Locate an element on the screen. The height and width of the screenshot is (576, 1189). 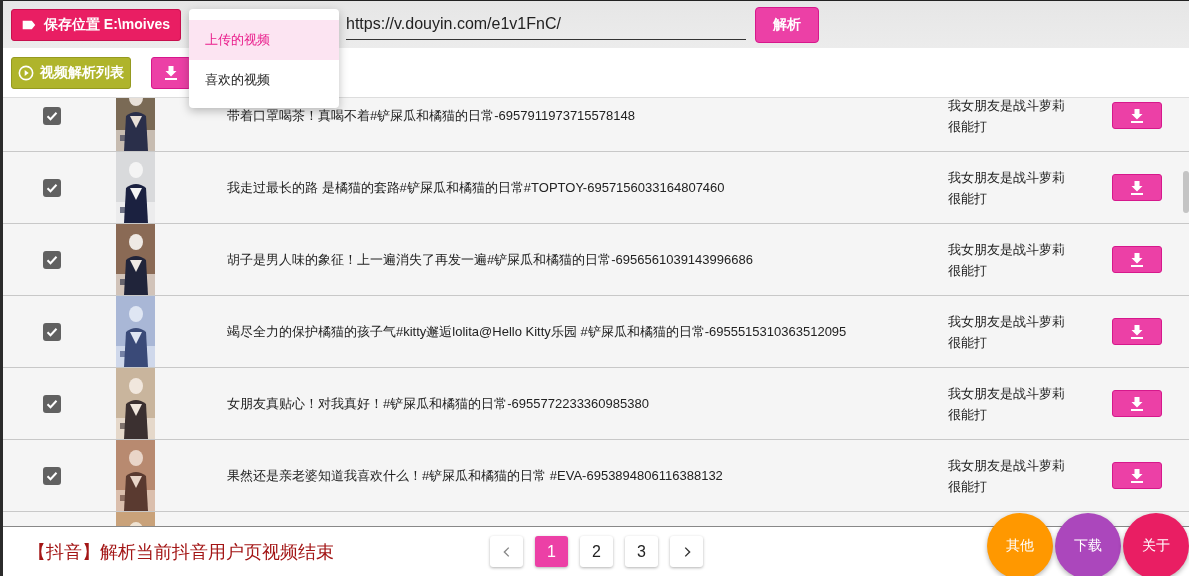
page-button: 1 is located at coordinates (551, 551).